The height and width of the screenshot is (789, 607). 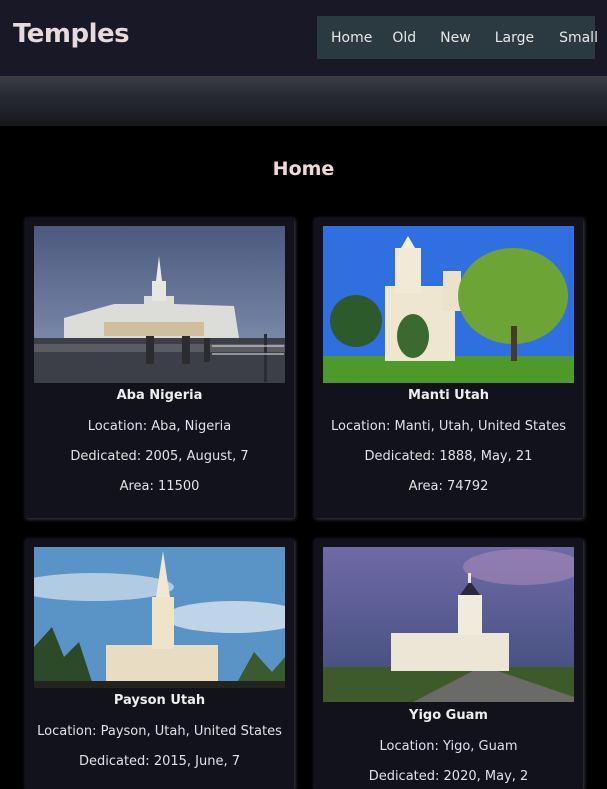 I want to click on temple-area: Area: 74792, so click(x=448, y=486).